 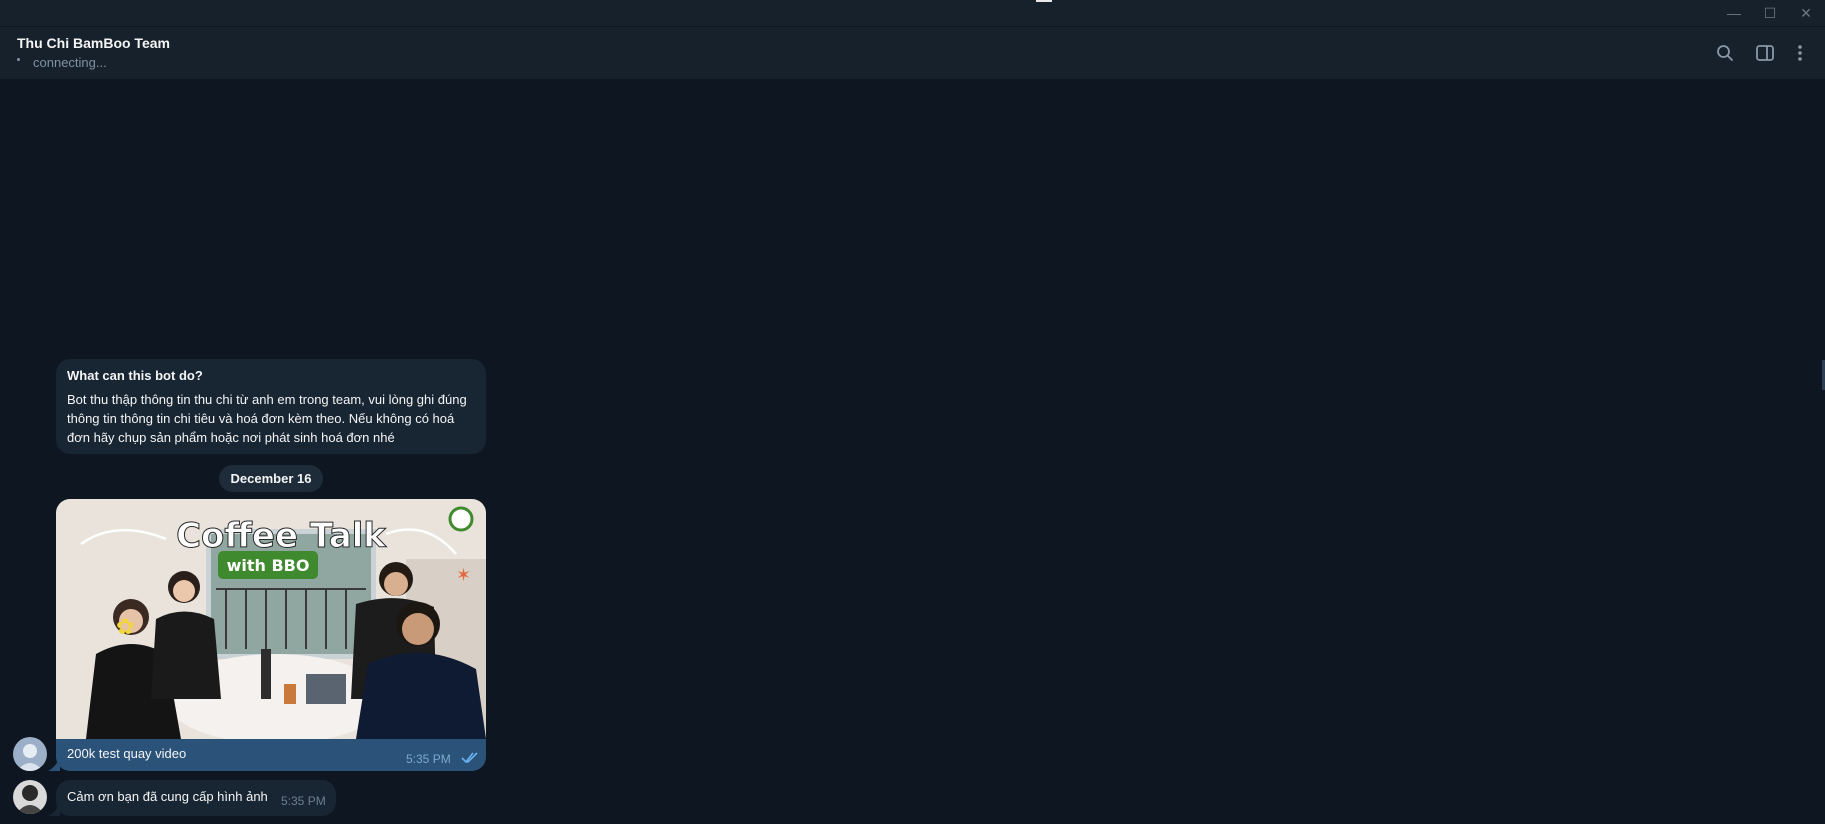 I want to click on close-button: ✕, so click(x=1806, y=13).